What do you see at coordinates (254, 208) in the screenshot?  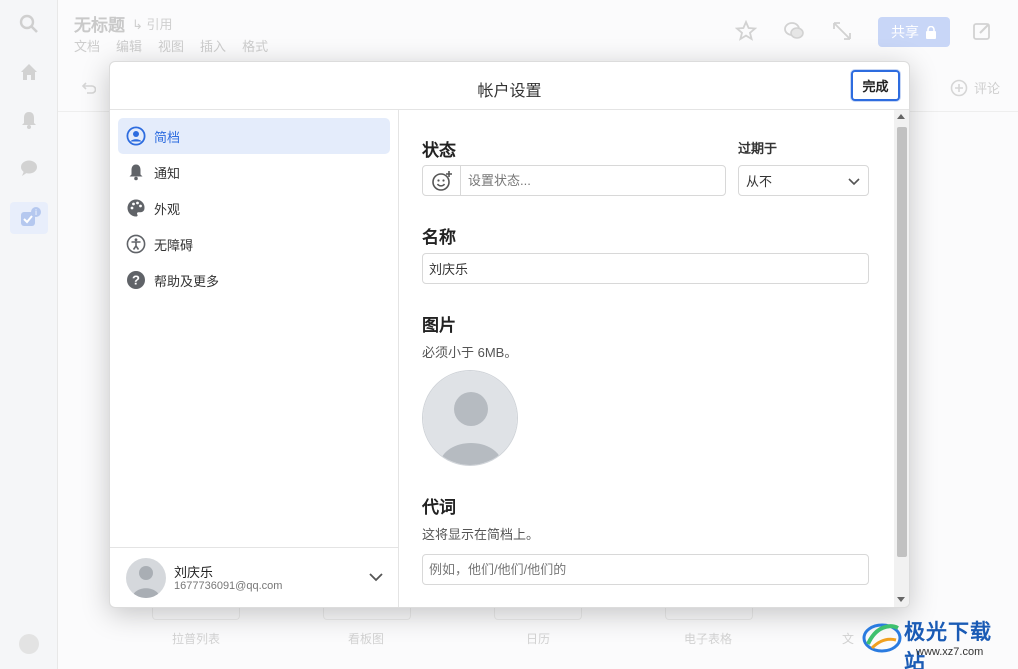 I see `sidebar-item-appearance: 外观` at bounding box center [254, 208].